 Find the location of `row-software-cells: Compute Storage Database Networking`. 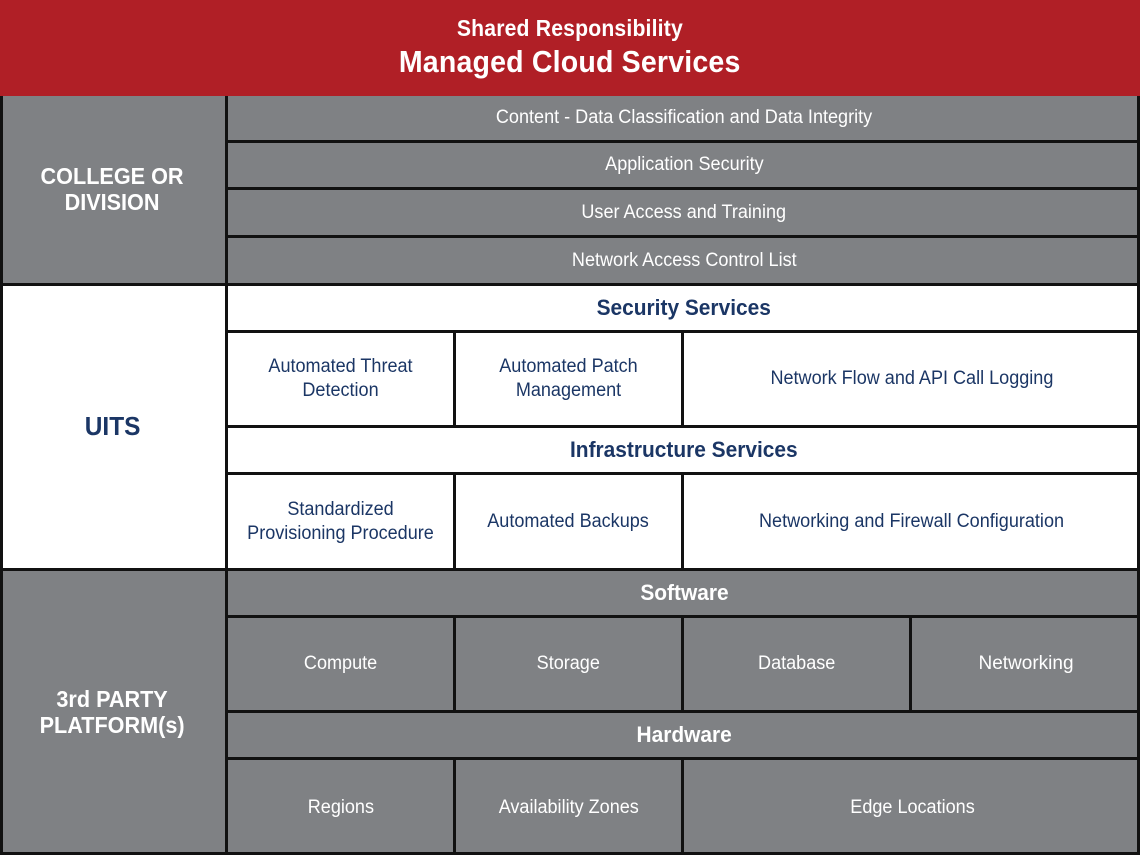

row-software-cells: Compute Storage Database Networking is located at coordinates (684, 665).